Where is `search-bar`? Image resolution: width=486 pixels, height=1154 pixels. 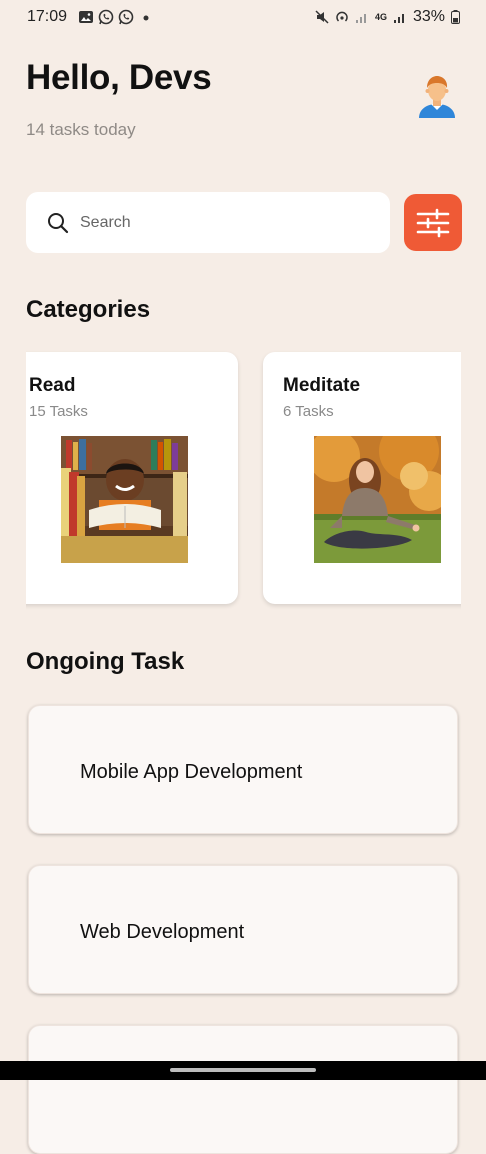 search-bar is located at coordinates (208, 222).